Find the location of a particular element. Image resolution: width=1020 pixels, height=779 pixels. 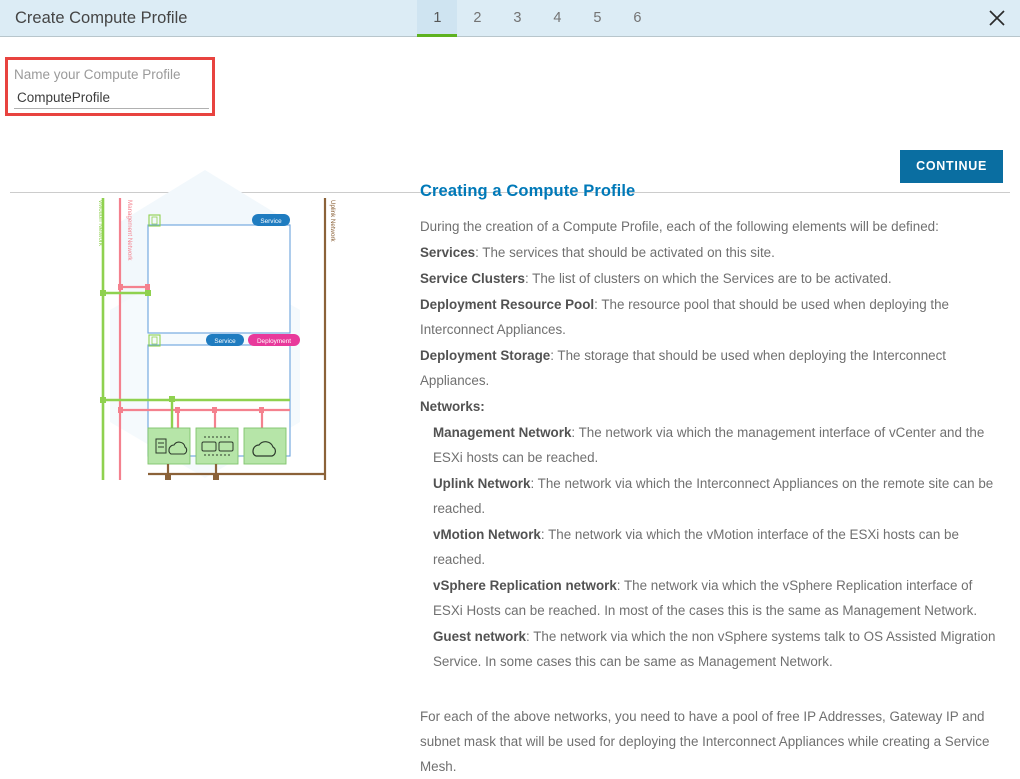

tab-step-1-label: 1 is located at coordinates (437, 18).